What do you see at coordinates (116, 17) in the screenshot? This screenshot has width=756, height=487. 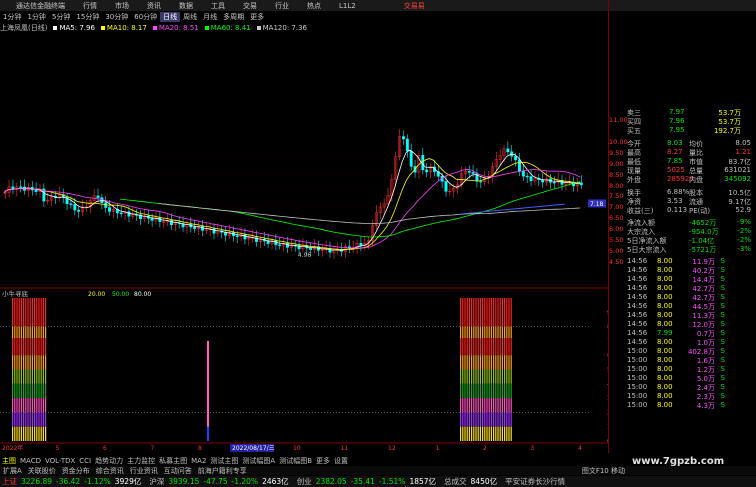 I see `period-tab-4: 30分钟` at bounding box center [116, 17].